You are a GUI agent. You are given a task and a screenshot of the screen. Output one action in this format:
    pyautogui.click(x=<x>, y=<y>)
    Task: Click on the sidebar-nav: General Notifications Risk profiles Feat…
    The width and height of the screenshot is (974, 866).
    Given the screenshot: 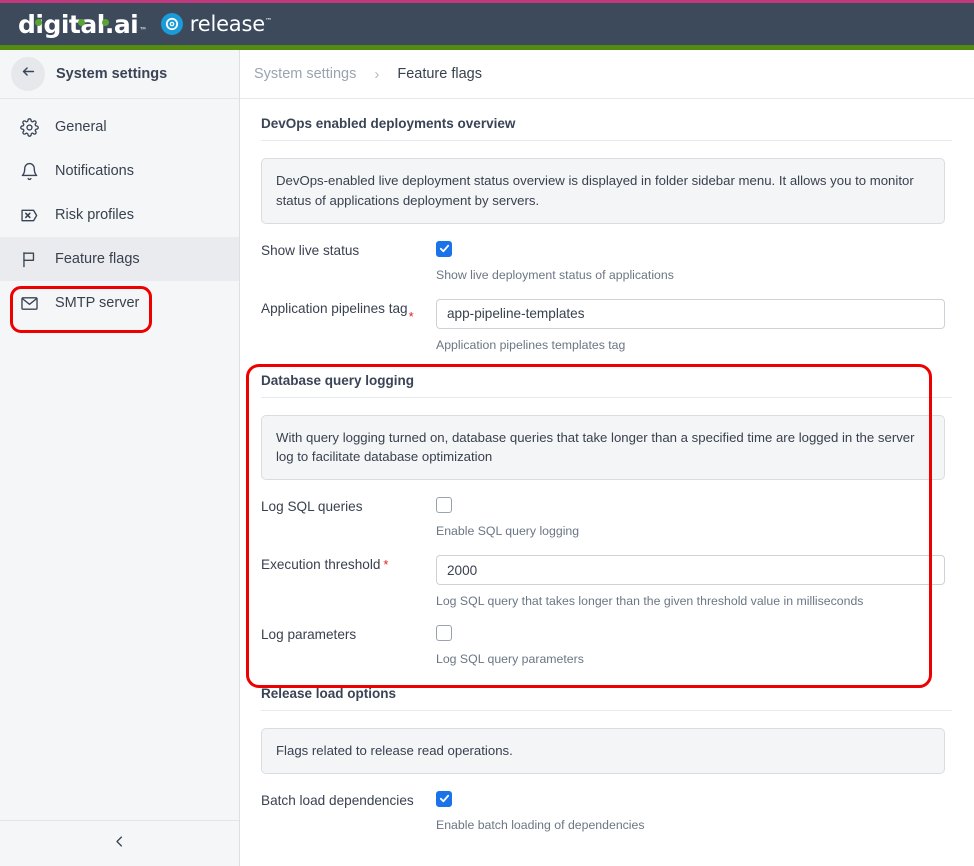 What is the action you would take?
    pyautogui.click(x=119, y=212)
    